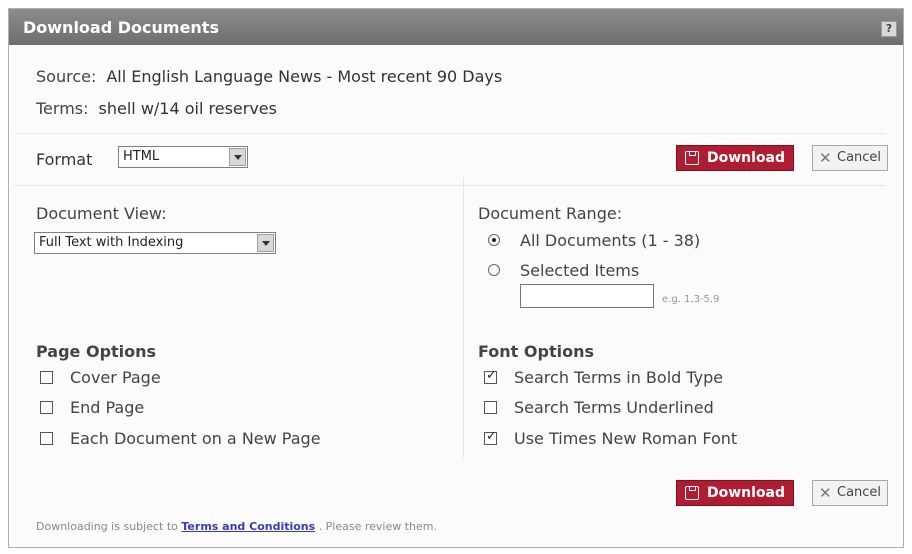  What do you see at coordinates (463, 318) in the screenshot?
I see `vertical-divider` at bounding box center [463, 318].